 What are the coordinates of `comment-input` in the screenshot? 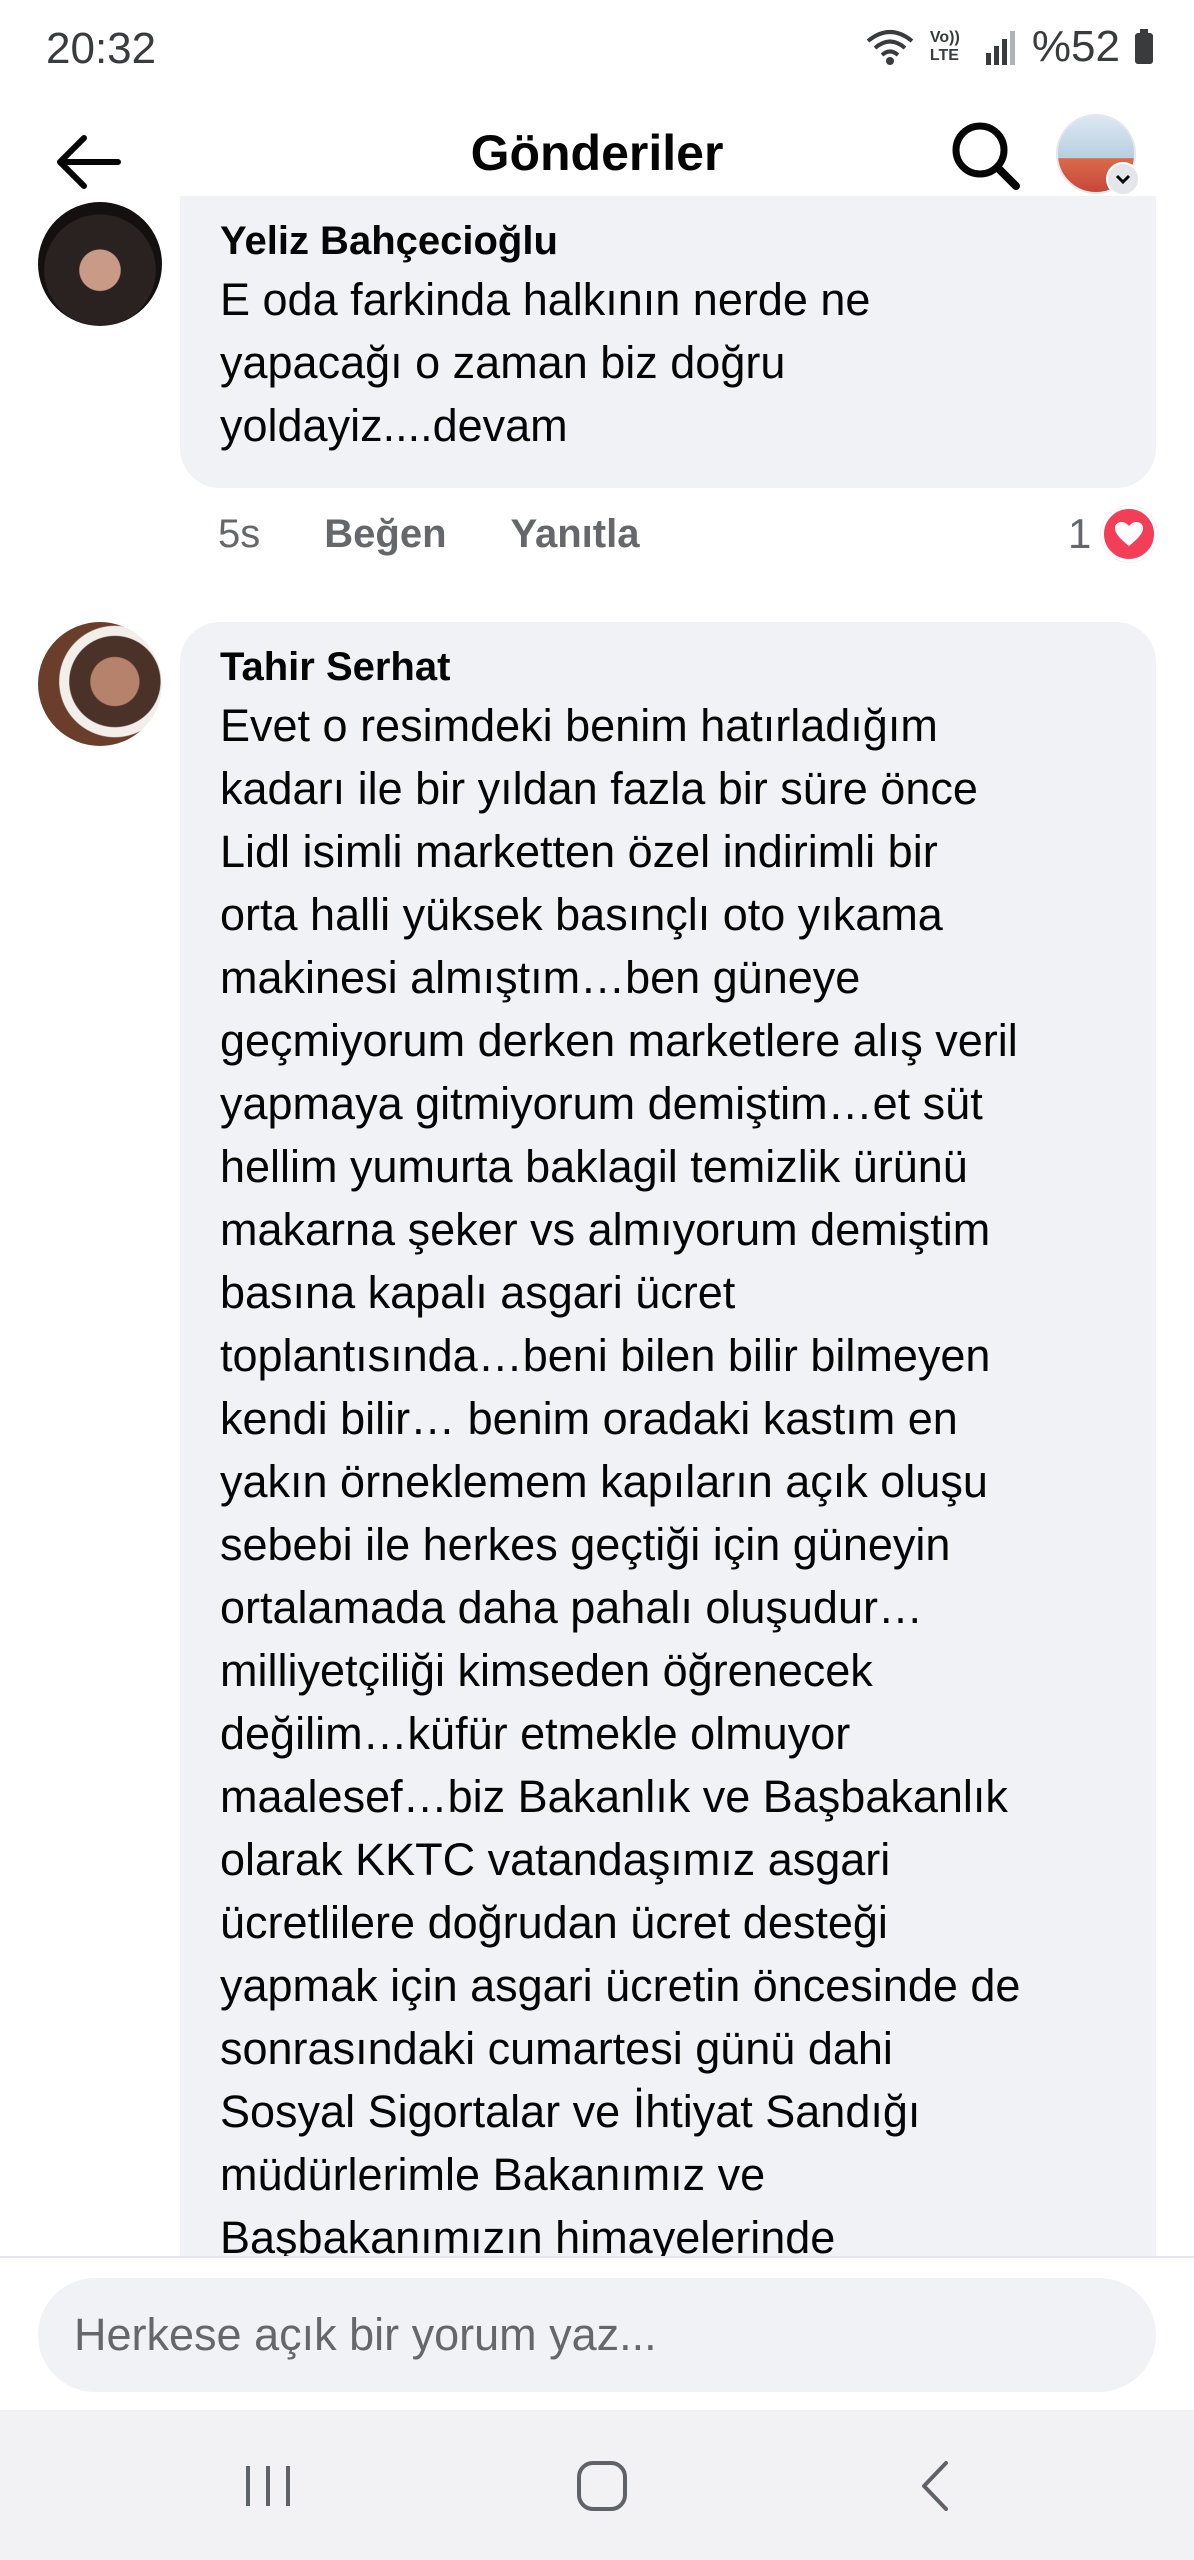 It's located at (597, 2335).